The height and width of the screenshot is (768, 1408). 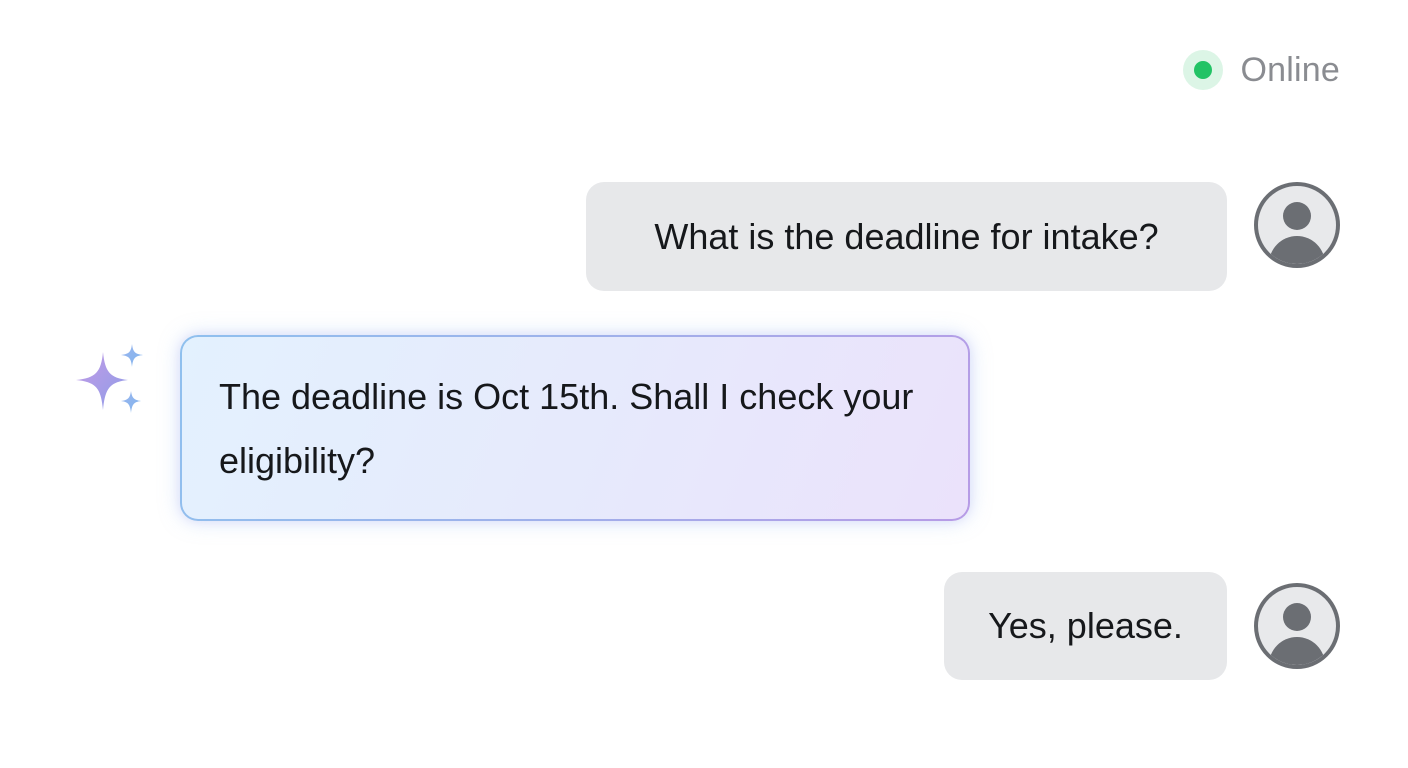 I want to click on online-status-icon, so click(x=1202, y=70).